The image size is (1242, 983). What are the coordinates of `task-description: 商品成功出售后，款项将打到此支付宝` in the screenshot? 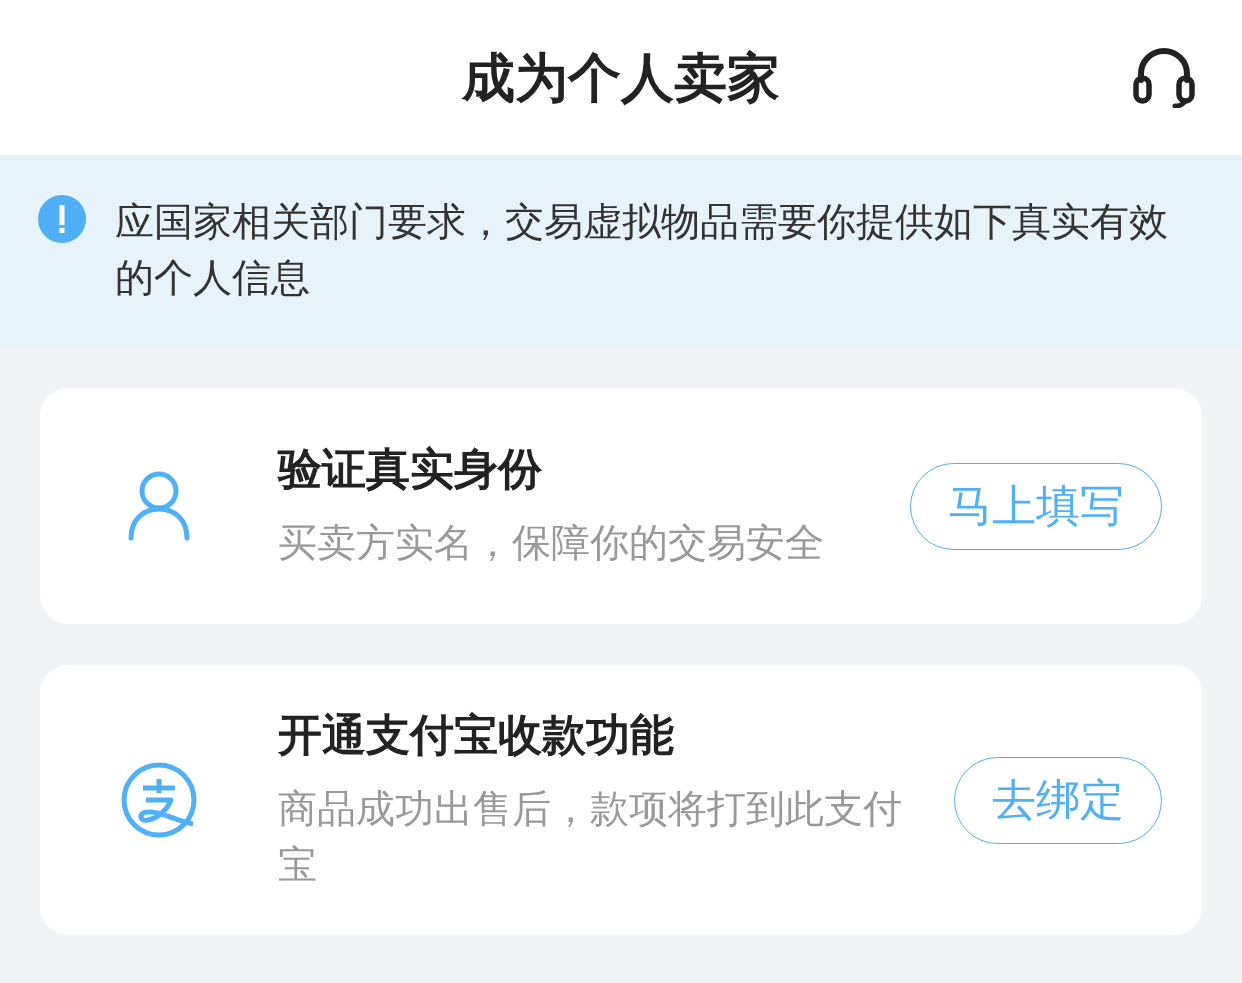 It's located at (590, 837).